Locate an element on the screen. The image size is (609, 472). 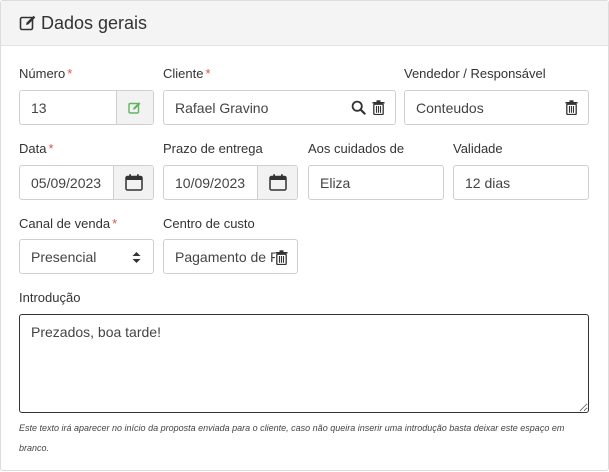
validade-input: 12 dias is located at coordinates (521, 183).